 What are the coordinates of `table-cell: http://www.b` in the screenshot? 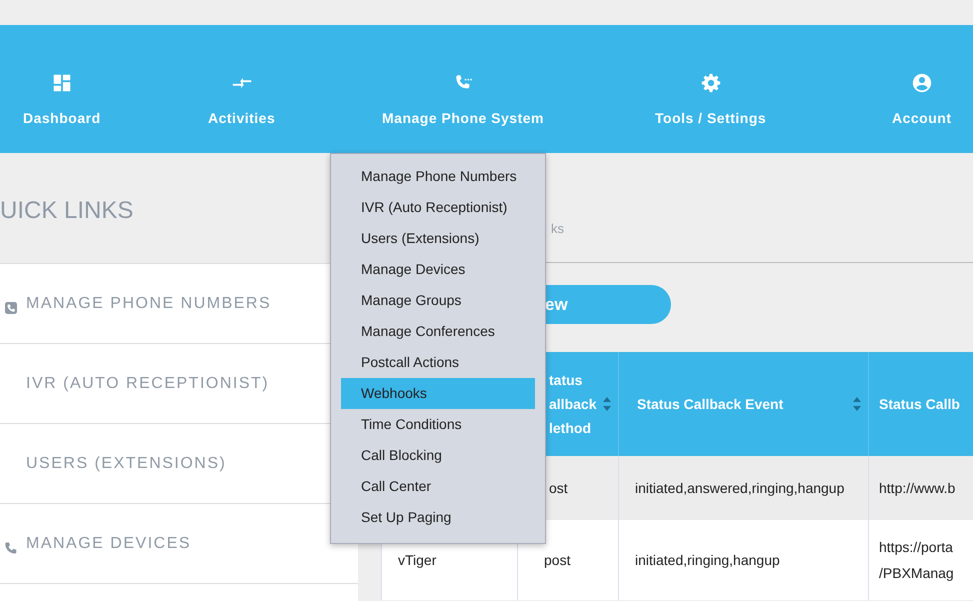 It's located at (917, 488).